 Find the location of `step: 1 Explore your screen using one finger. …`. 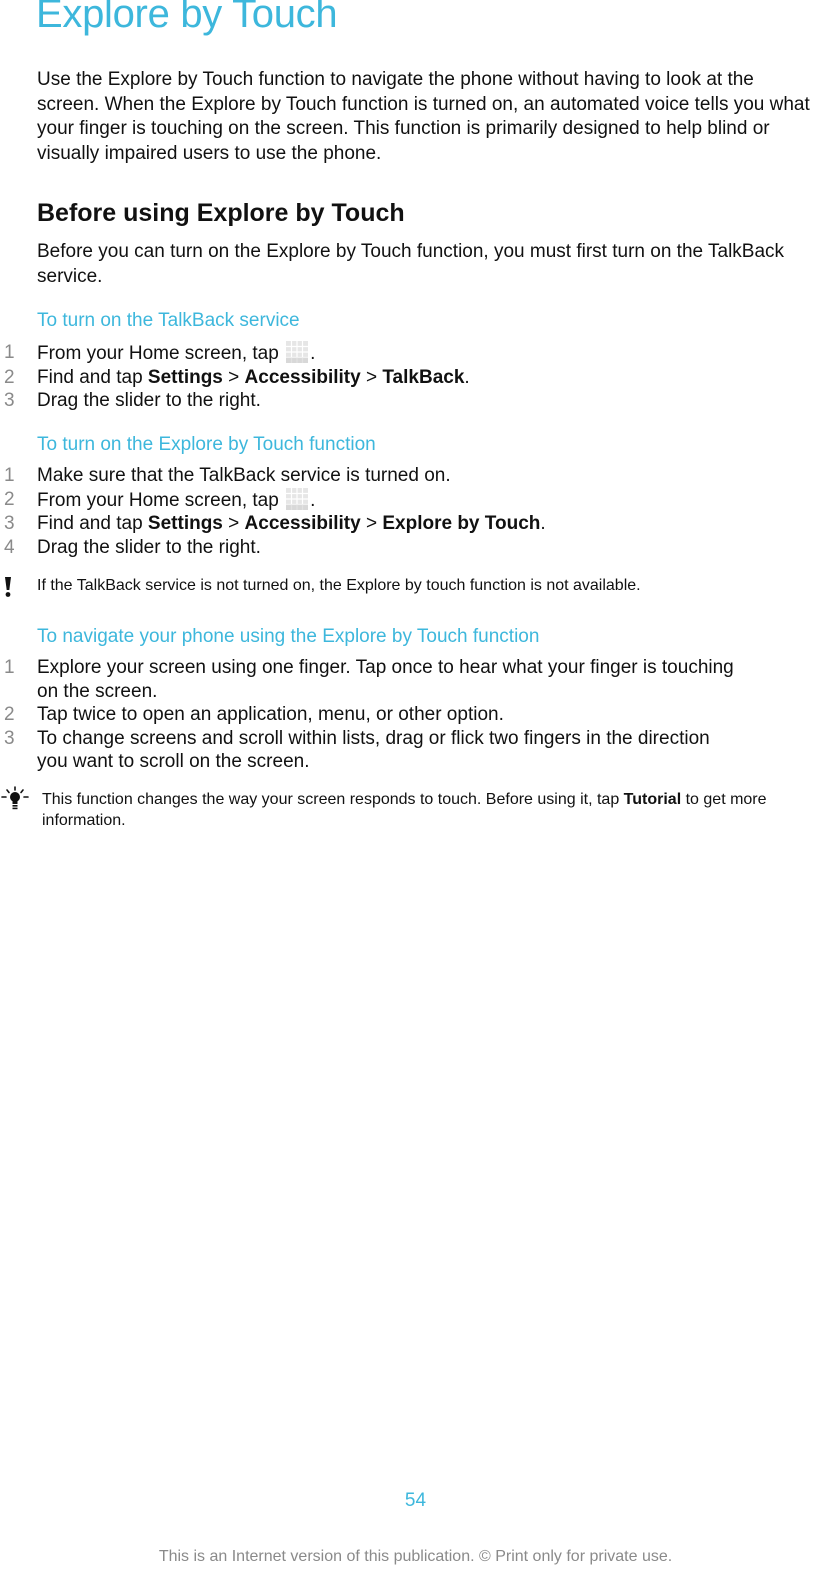

step: 1 Explore your screen using one finger. … is located at coordinates (368, 679).